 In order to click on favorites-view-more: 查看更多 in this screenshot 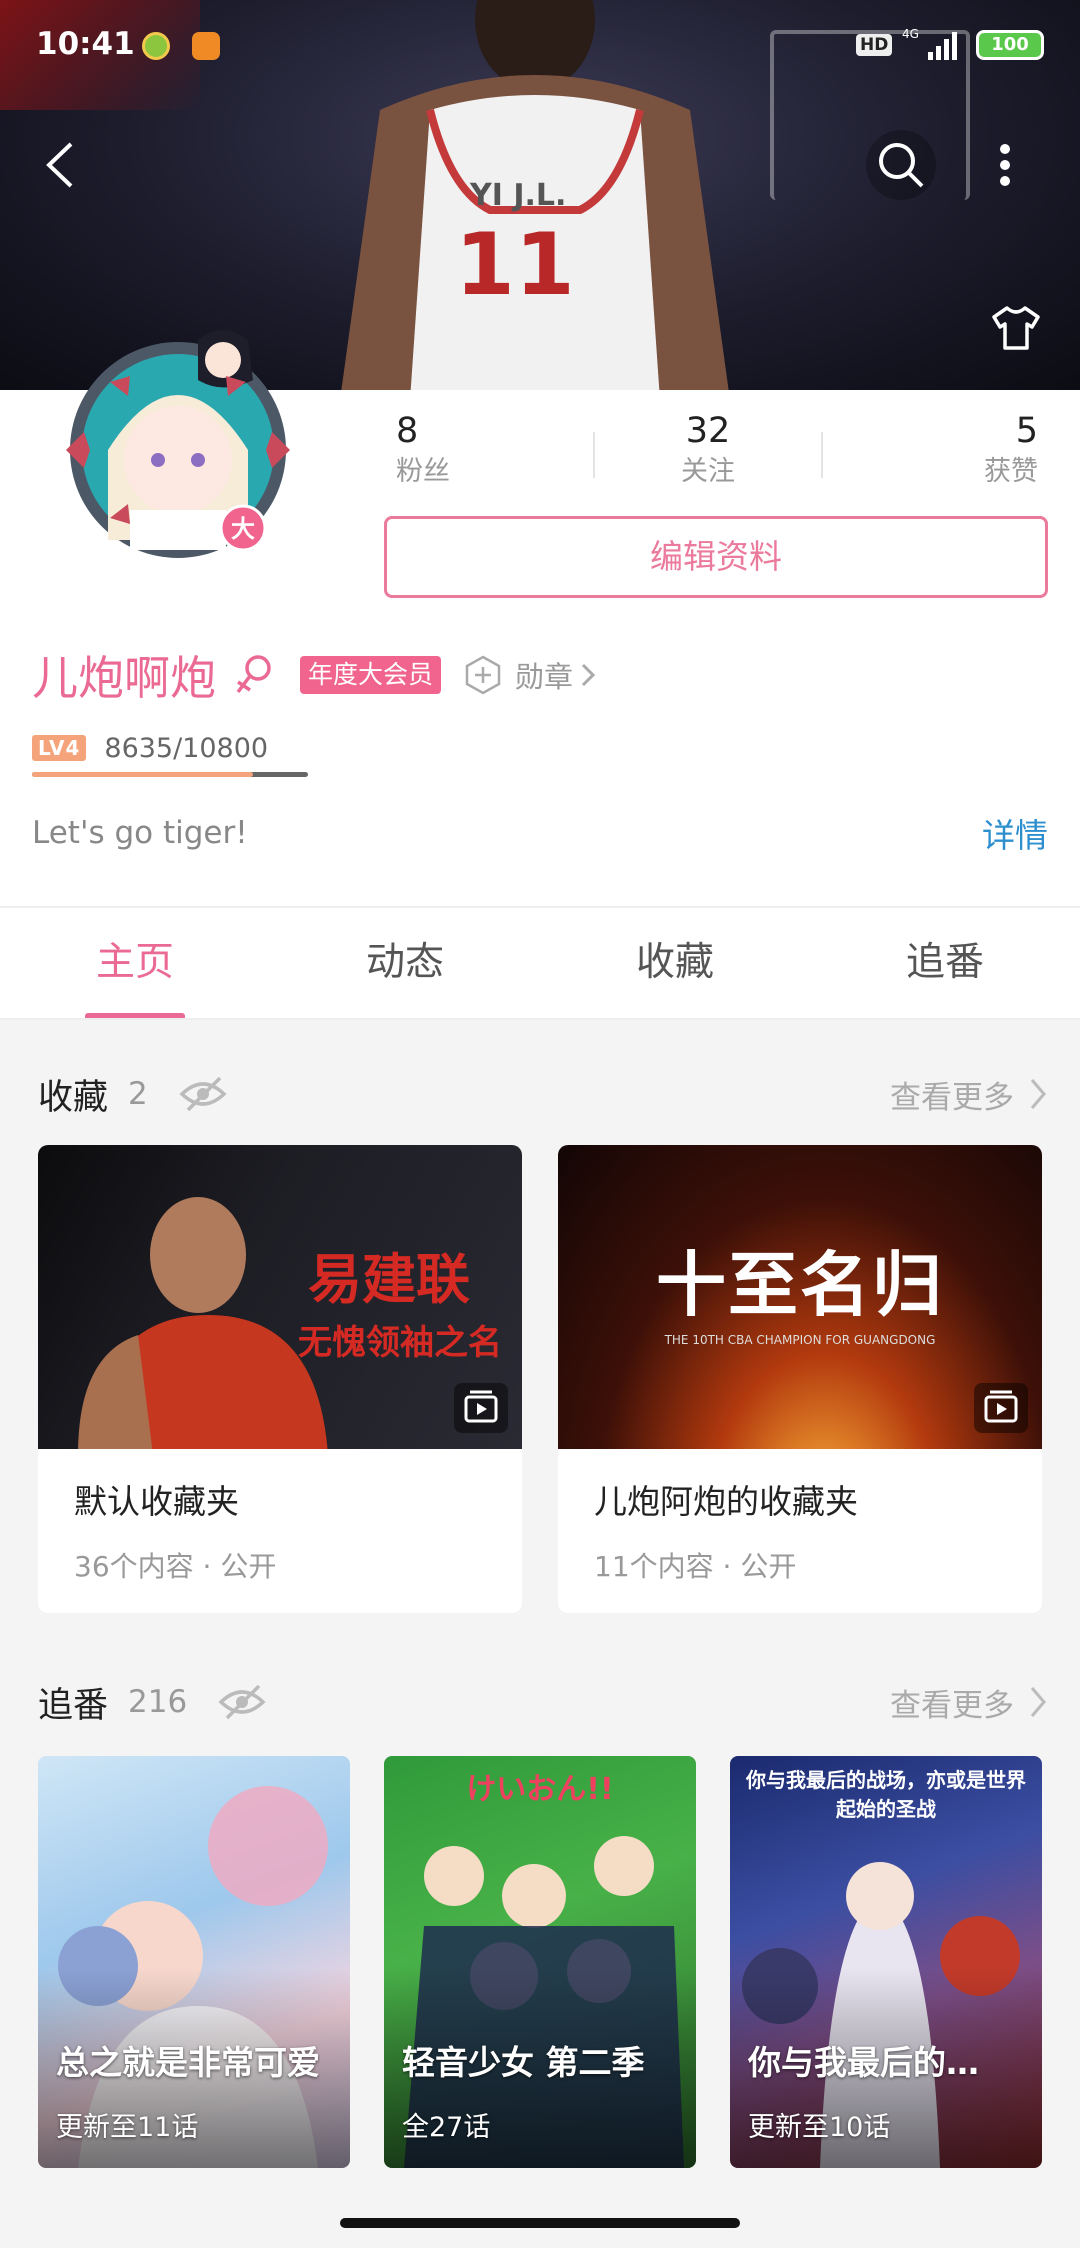, I will do `click(969, 1094)`.